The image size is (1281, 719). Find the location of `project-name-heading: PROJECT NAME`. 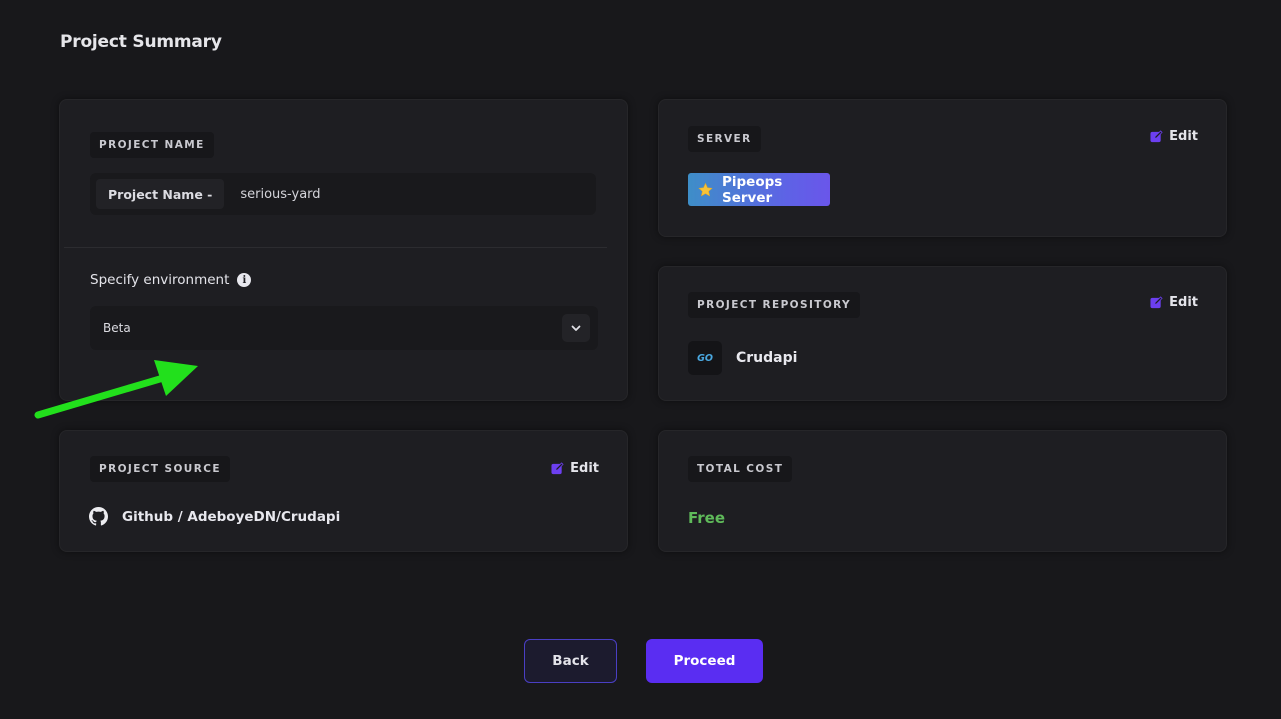

project-name-heading: PROJECT NAME is located at coordinates (152, 145).